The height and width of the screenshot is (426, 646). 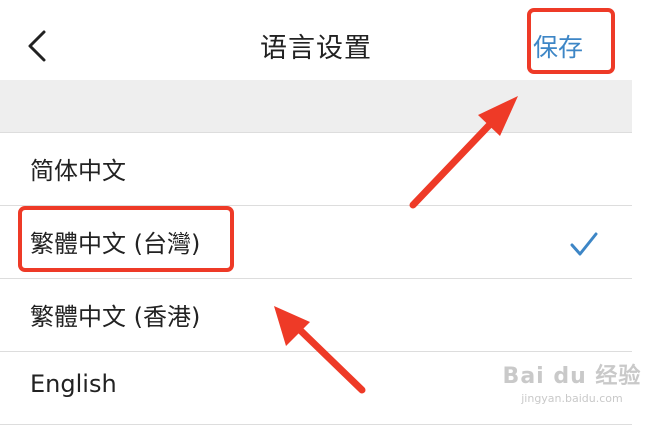 What do you see at coordinates (316, 106) in the screenshot?
I see `section-separator` at bounding box center [316, 106].